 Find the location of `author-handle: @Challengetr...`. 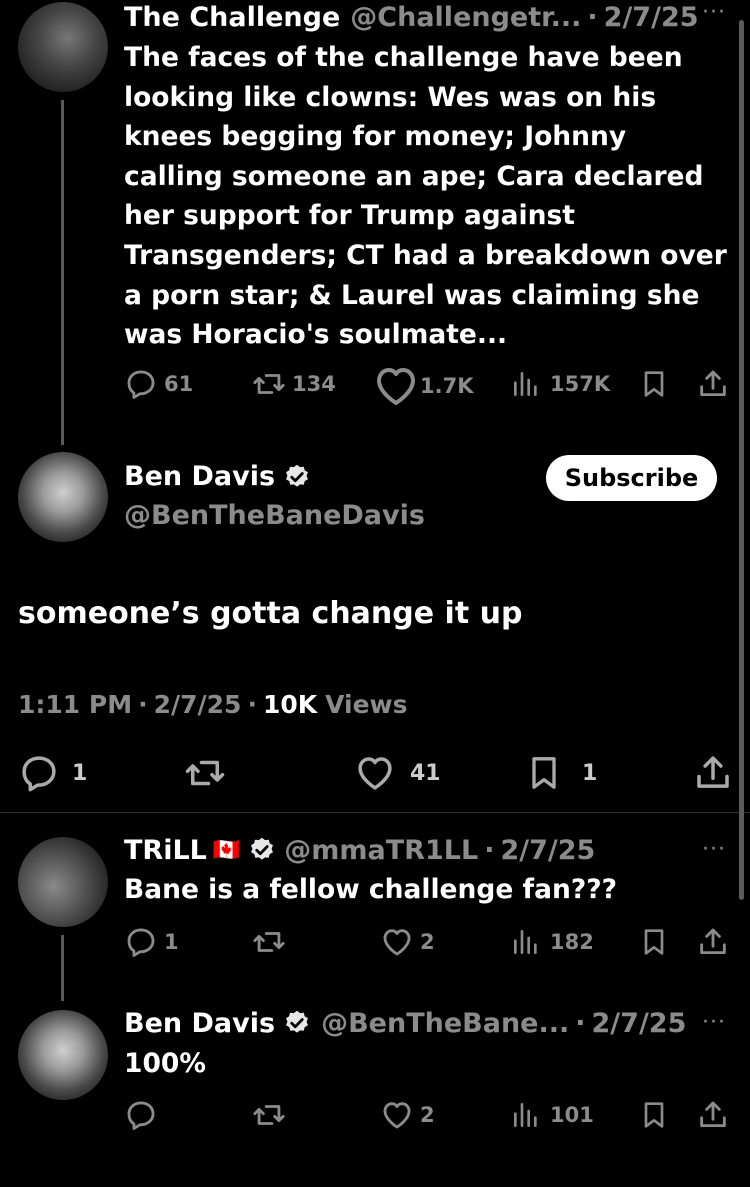

author-handle: @Challengetr... is located at coordinates (465, 17).